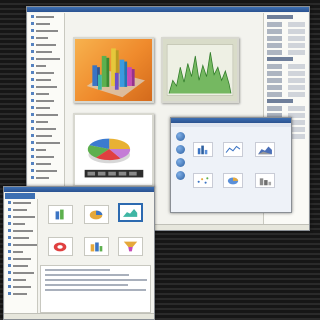  I want to click on line-chart-icon, so click(233, 149).